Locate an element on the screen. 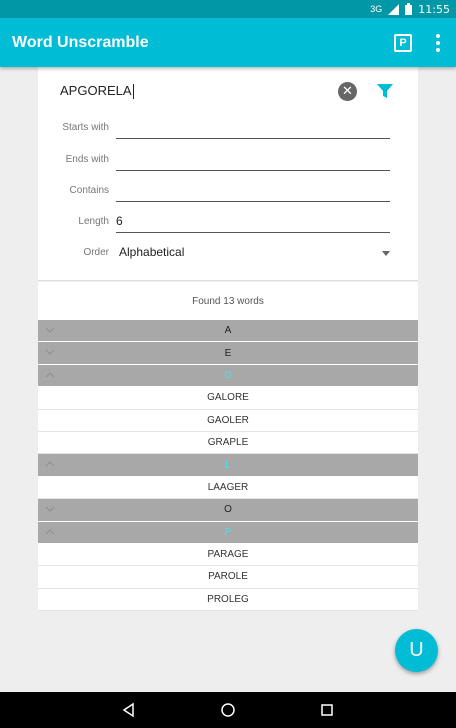  ends-with-field: Ends with is located at coordinates (228, 161).